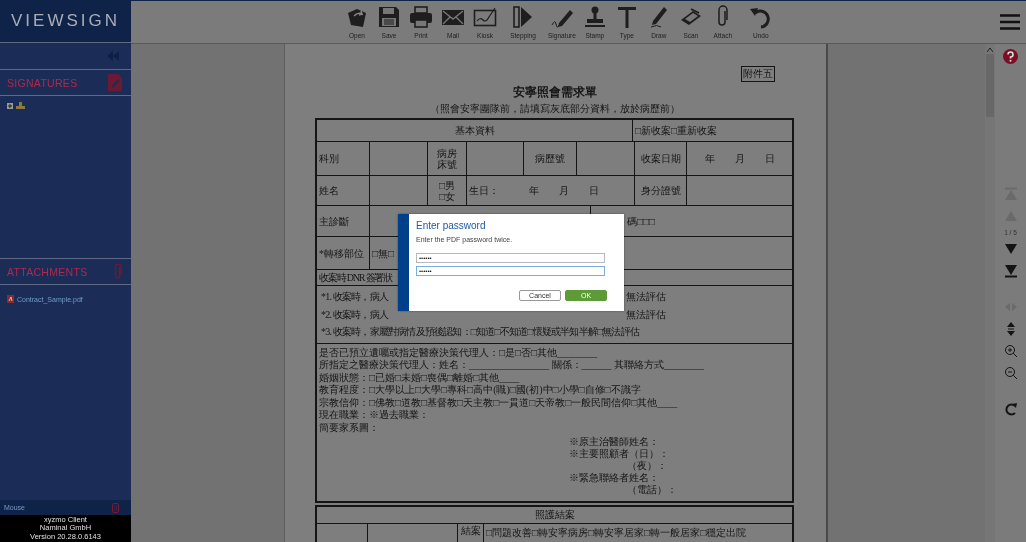  Describe the element at coordinates (374, 415) in the screenshot. I see `form-text: 現在職業：※過去職業：` at that location.